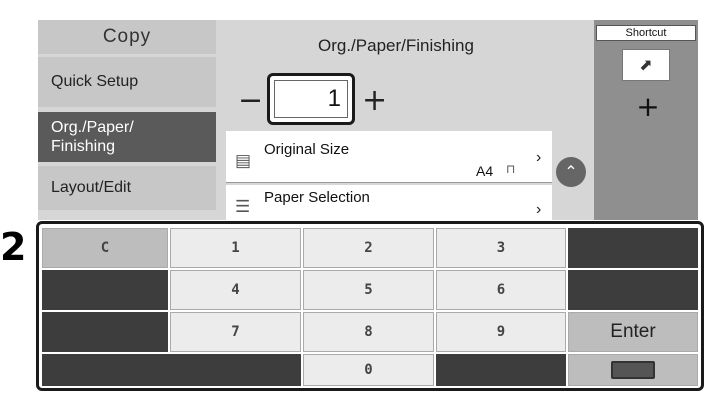  I want to click on quantity-input: 1, so click(311, 99).